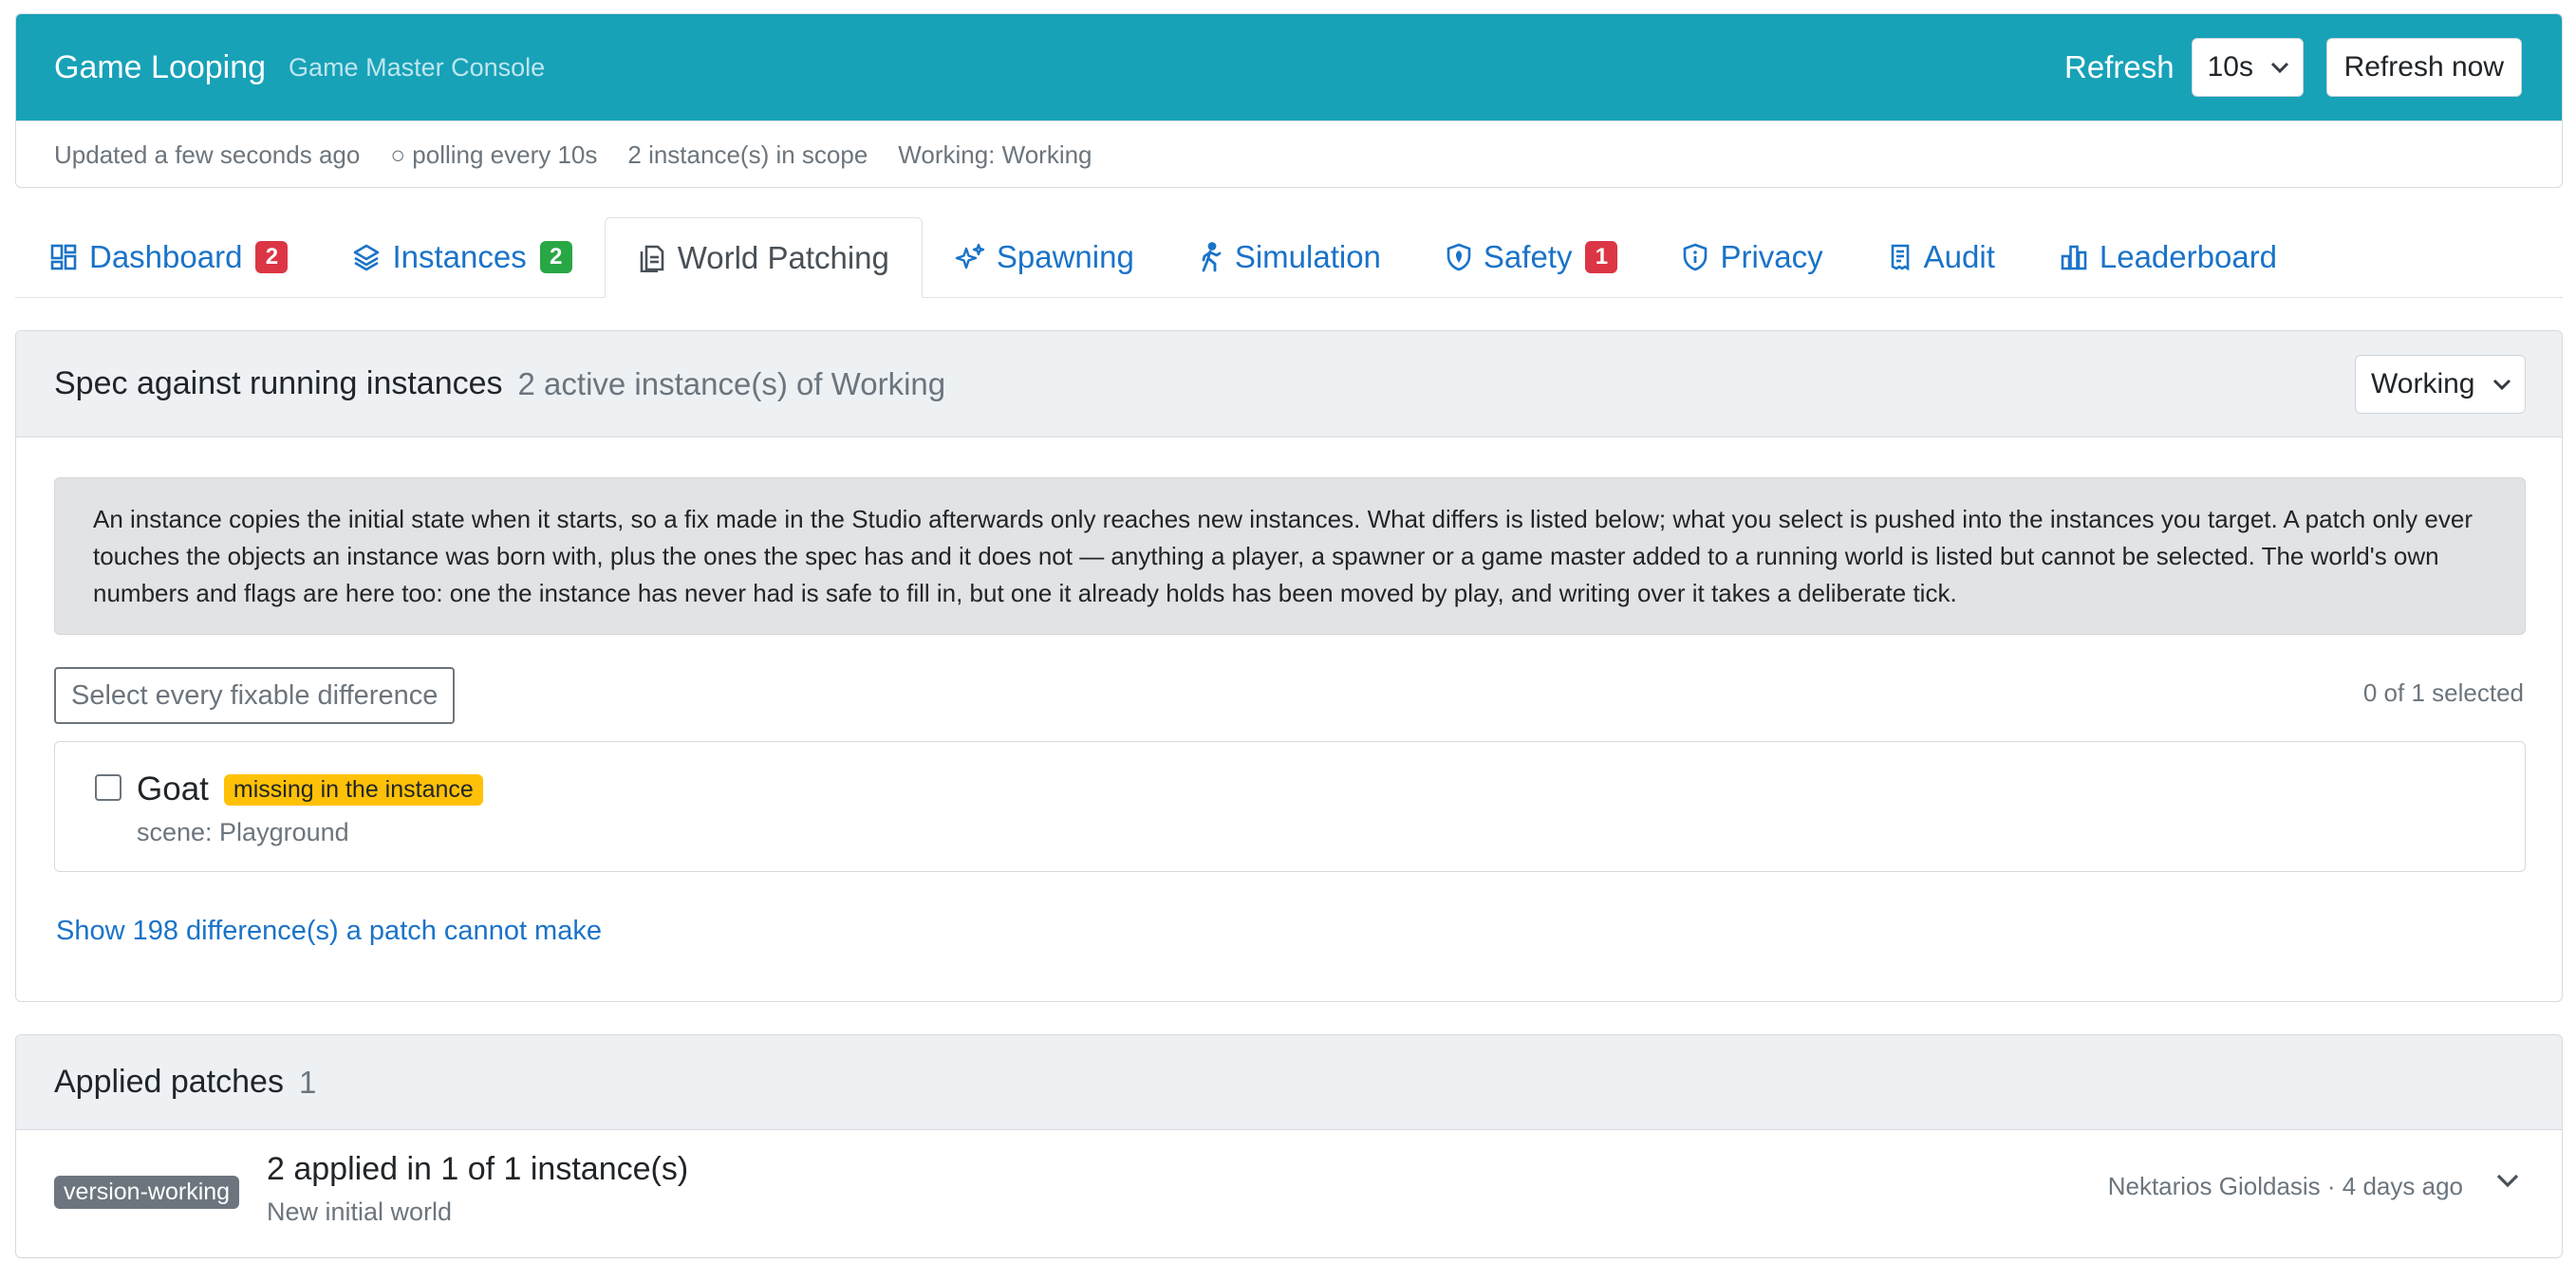 This screenshot has height=1281, width=2576. Describe the element at coordinates (731, 383) in the screenshot. I see `spec-subtitle: 2 active instance(s) of Working` at that location.